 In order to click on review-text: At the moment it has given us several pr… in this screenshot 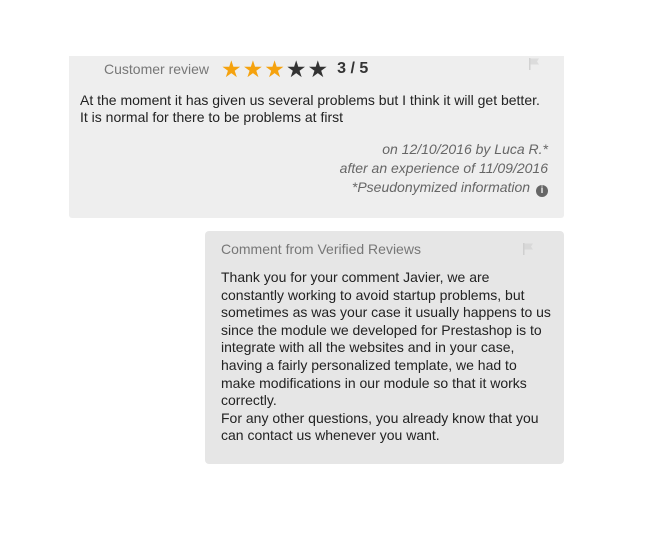, I will do `click(310, 108)`.